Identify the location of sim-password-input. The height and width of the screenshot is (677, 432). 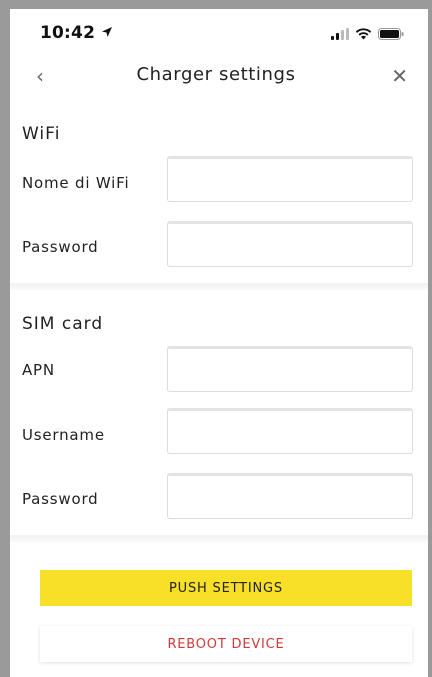
(290, 496).